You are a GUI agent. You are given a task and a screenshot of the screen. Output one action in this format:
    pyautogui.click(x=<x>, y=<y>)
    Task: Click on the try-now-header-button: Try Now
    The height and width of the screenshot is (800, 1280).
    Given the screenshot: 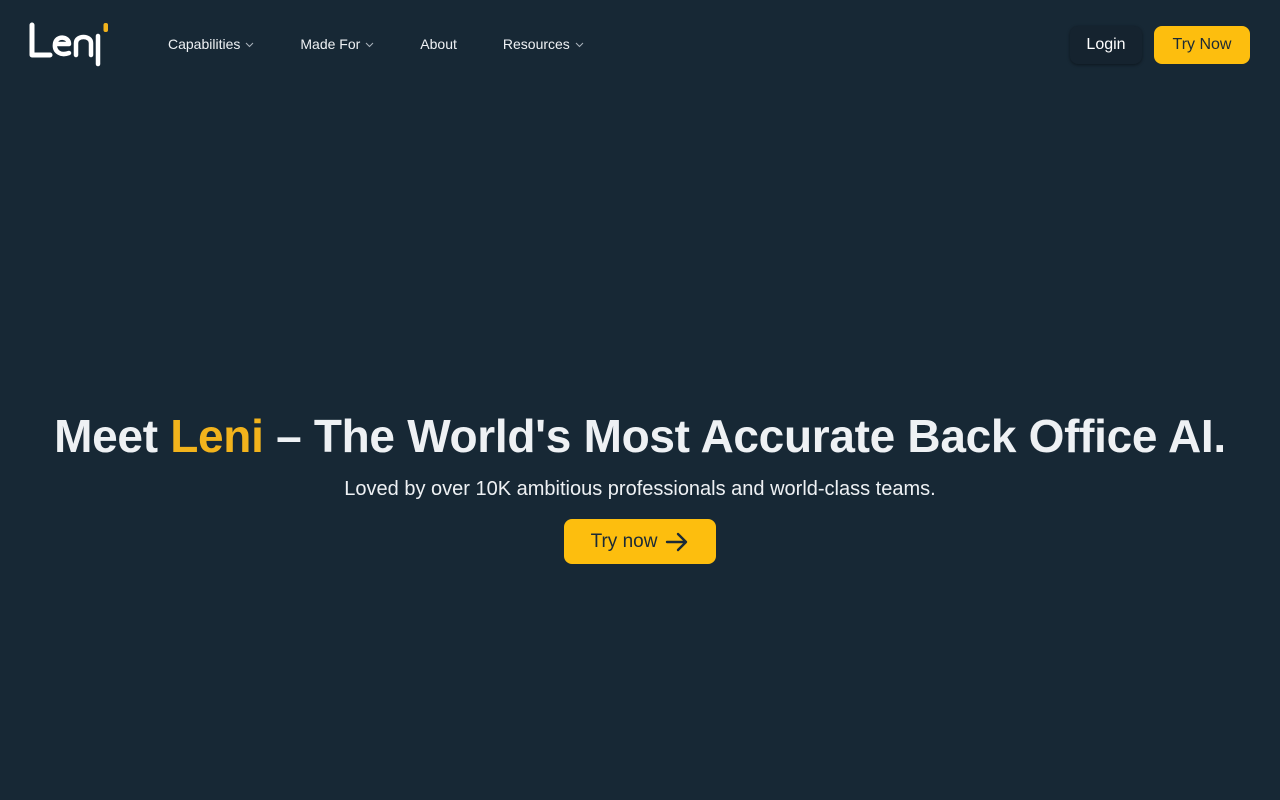 What is the action you would take?
    pyautogui.click(x=1202, y=45)
    